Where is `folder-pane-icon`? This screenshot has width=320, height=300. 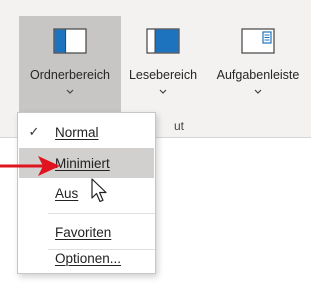 folder-pane-icon is located at coordinates (70, 41).